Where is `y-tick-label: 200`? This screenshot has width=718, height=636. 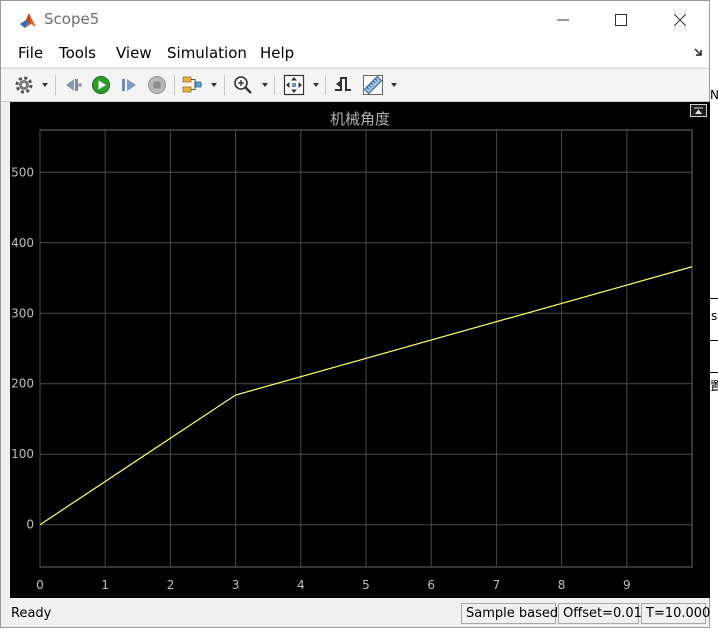 y-tick-label: 200 is located at coordinates (22, 384).